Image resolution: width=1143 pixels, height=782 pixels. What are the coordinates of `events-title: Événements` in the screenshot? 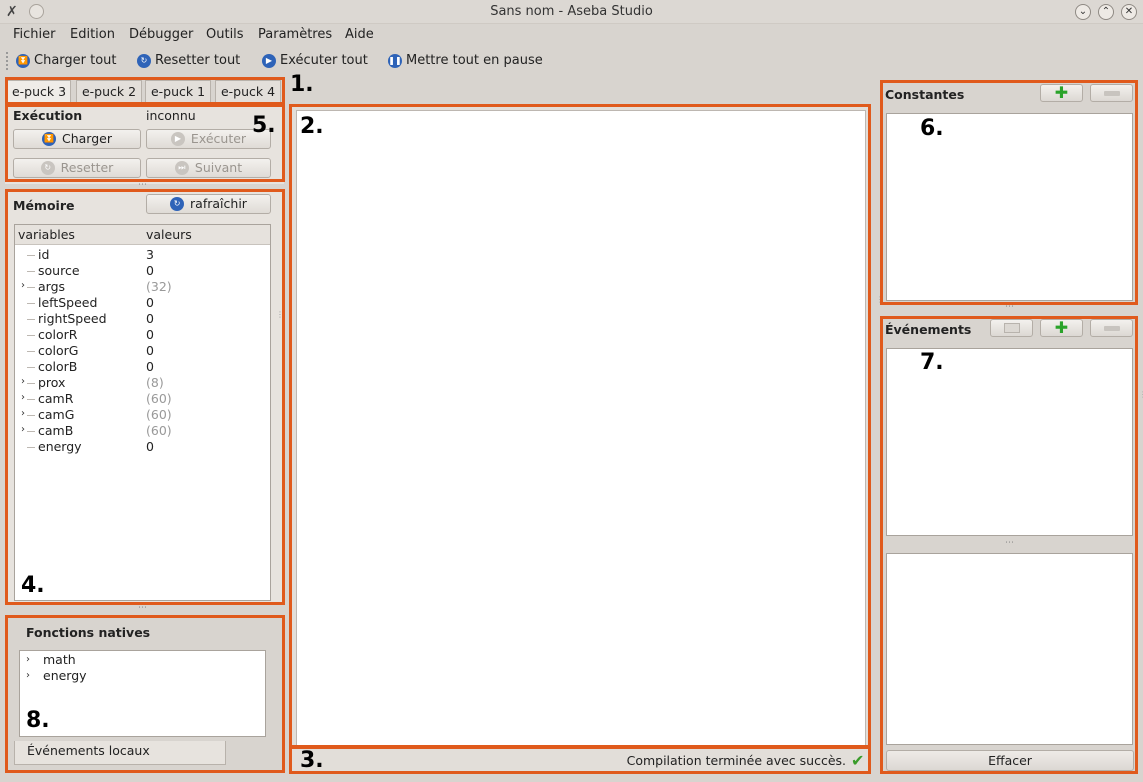 It's located at (928, 329).